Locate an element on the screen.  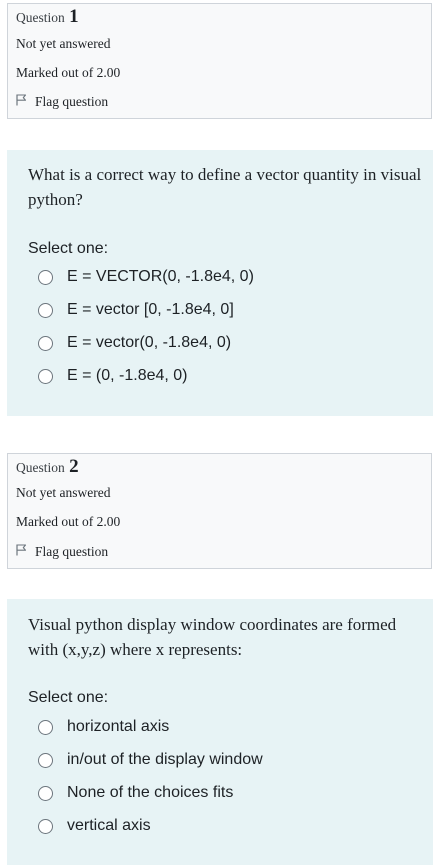
option-label: E = vector(0, -1.8e4, 0) is located at coordinates (149, 342).